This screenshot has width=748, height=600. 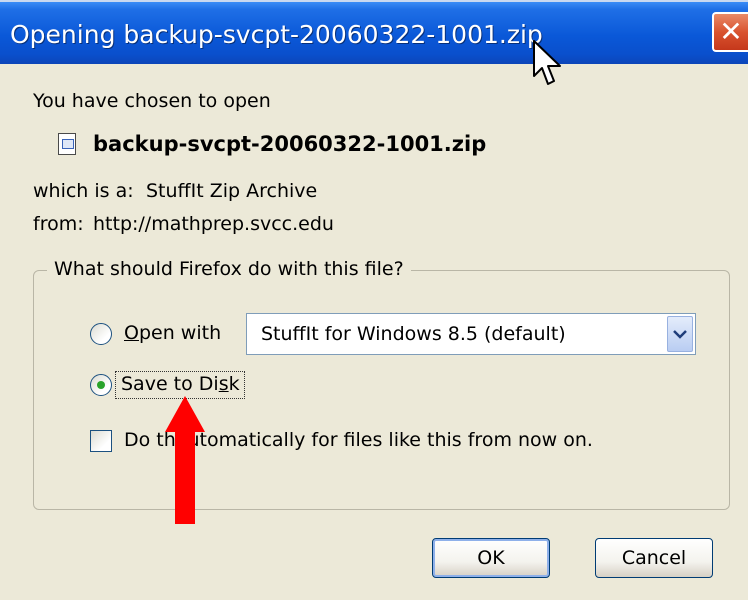 I want to click on open-with-radio, so click(x=101, y=334).